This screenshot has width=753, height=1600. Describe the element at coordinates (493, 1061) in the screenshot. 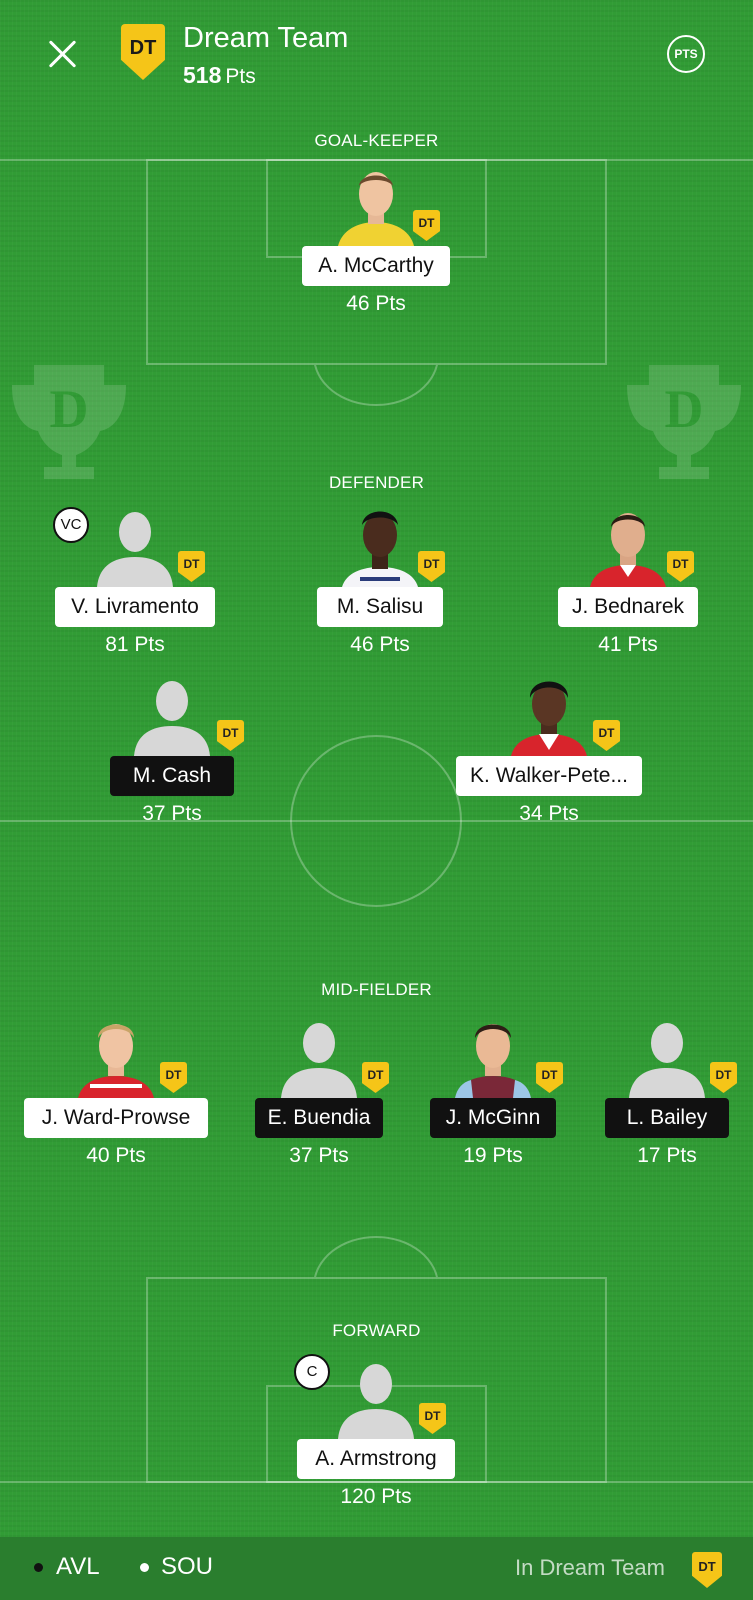

I see `player-photo-mcginn` at that location.